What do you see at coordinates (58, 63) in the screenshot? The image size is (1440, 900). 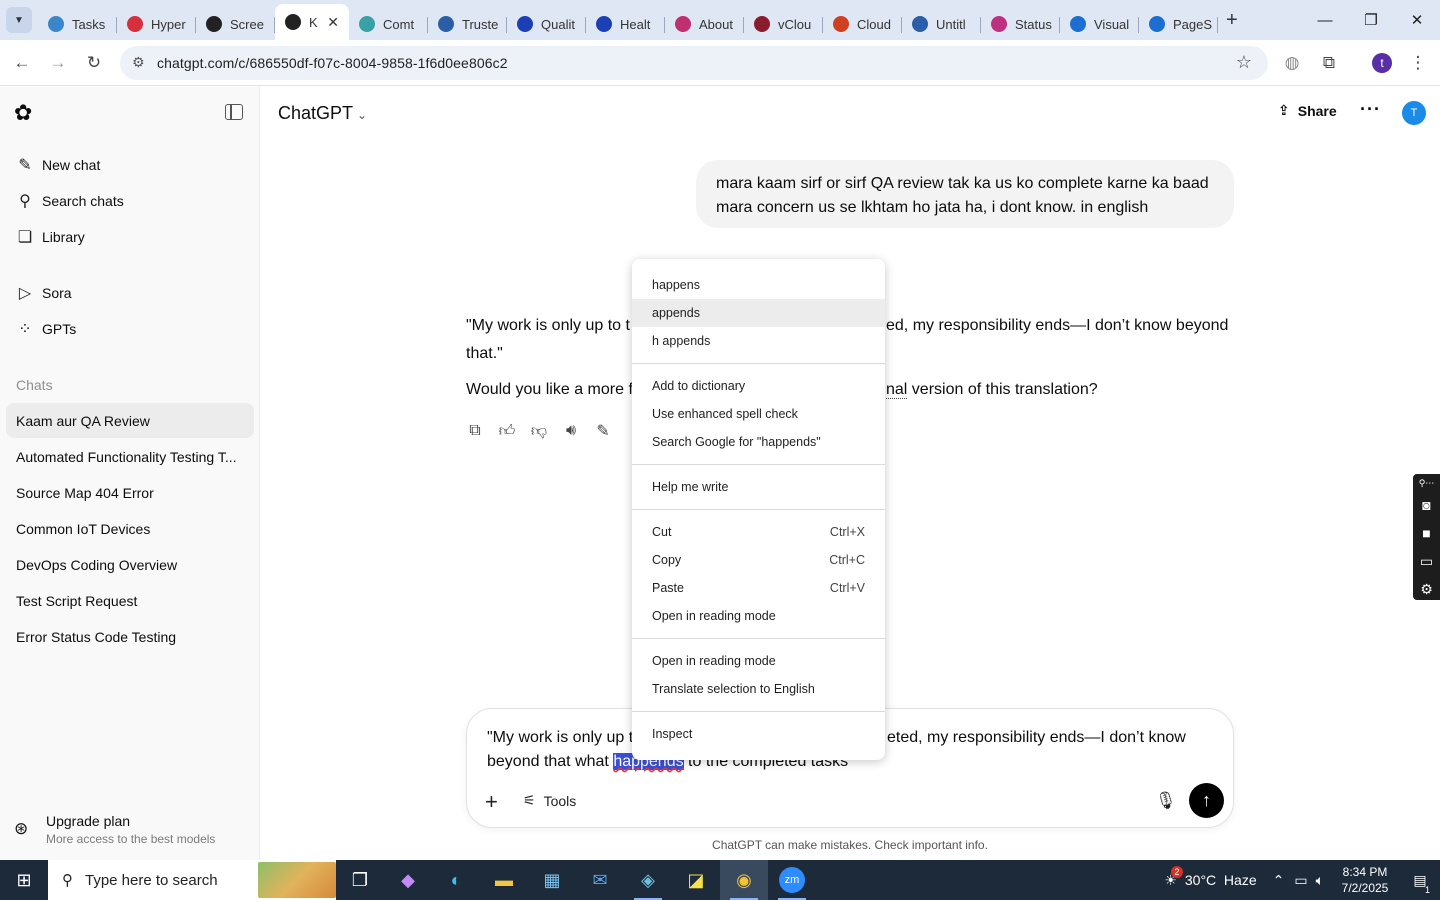 I see `forward-arrow-icon: →` at bounding box center [58, 63].